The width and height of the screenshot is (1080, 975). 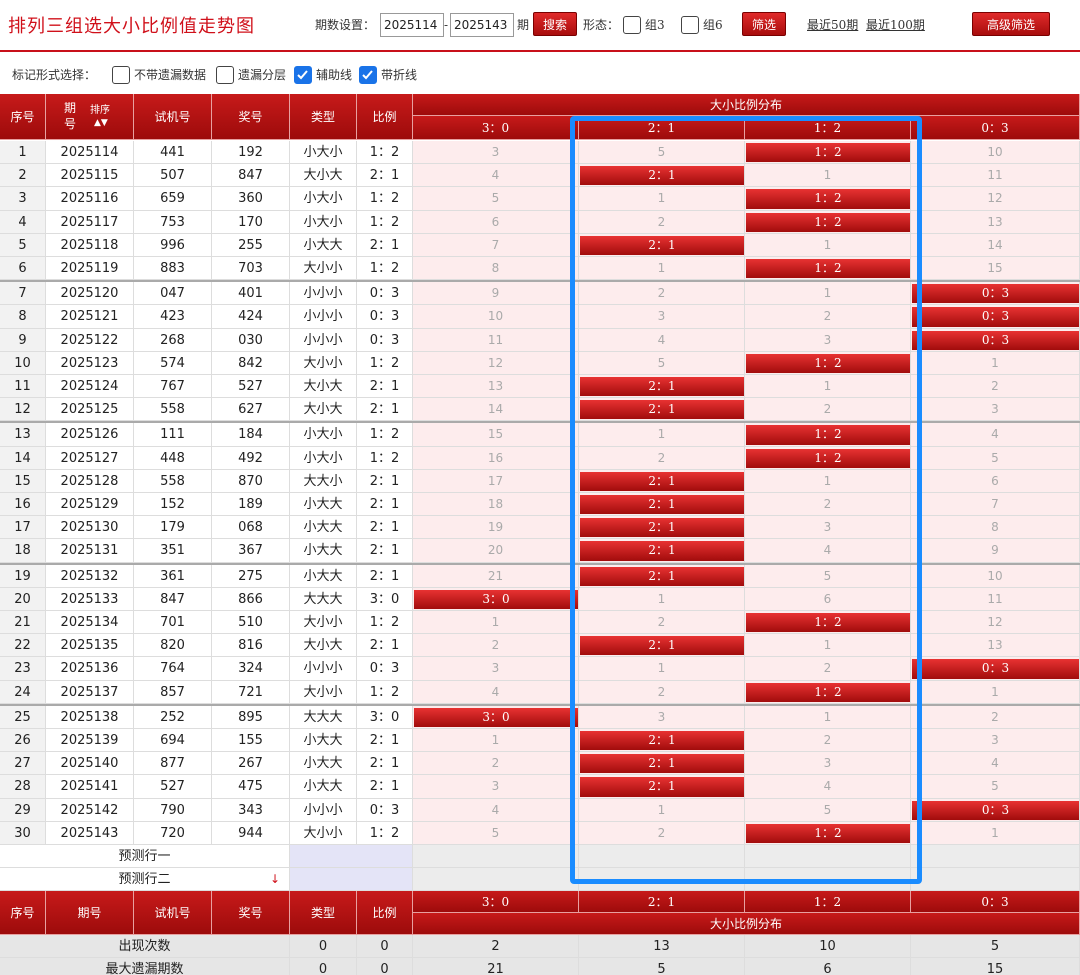 What do you see at coordinates (995, 269) in the screenshot?
I see `miss-count: 15` at bounding box center [995, 269].